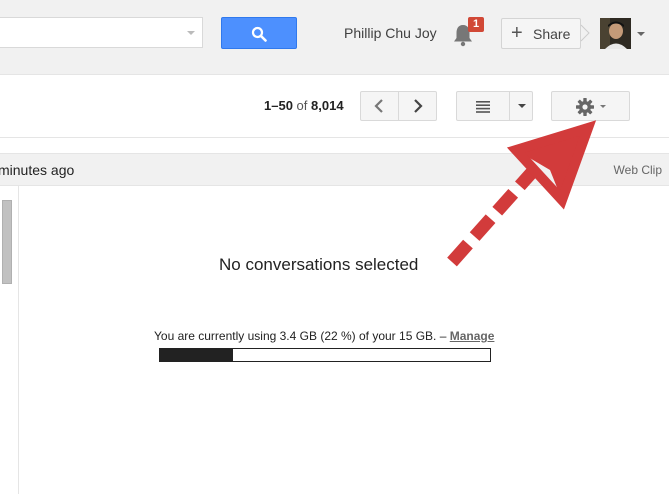 The image size is (669, 494). I want to click on plus-icon: +, so click(517, 33).